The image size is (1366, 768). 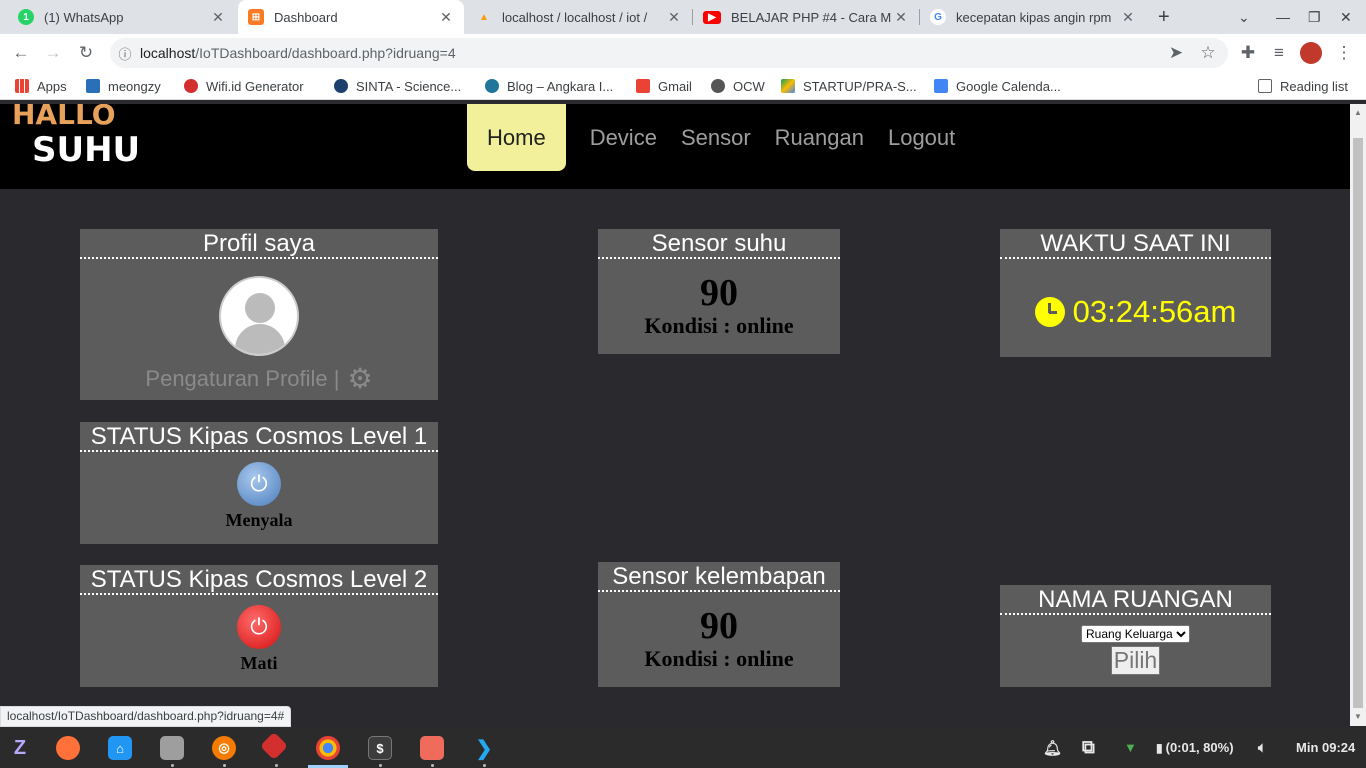 What do you see at coordinates (22, 86) in the screenshot?
I see `apps-grid-icon` at bounding box center [22, 86].